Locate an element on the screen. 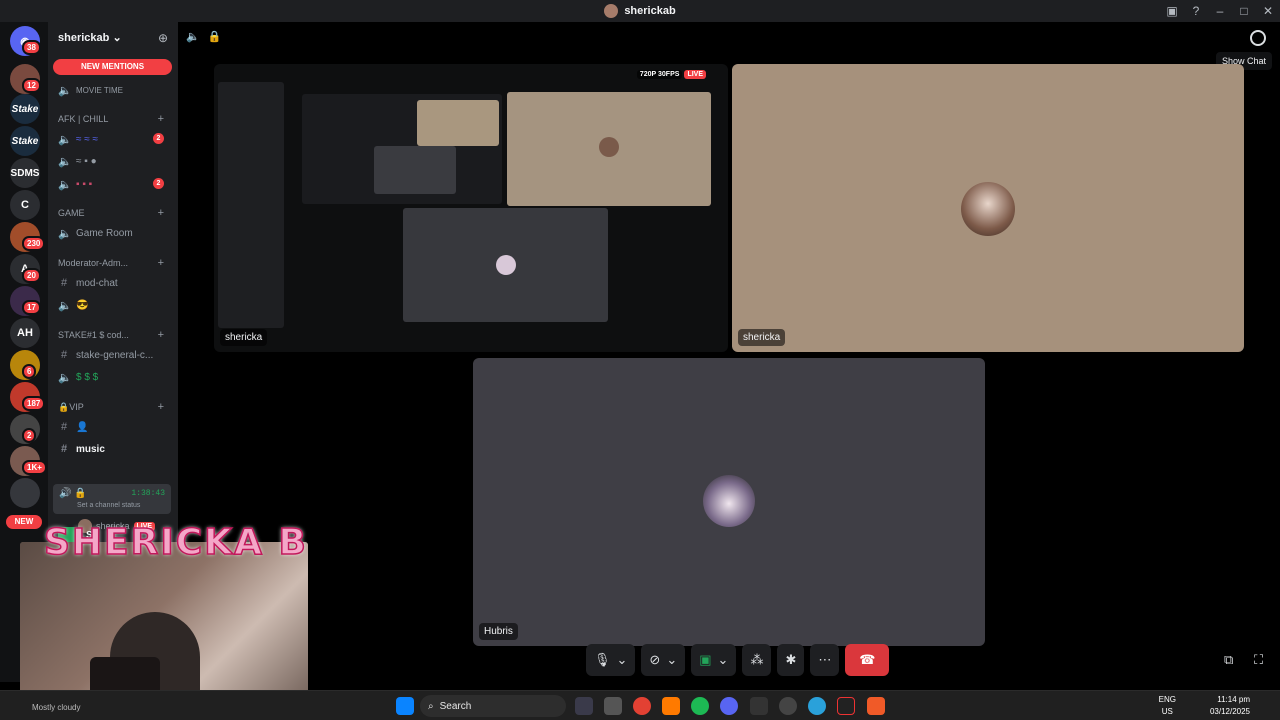  pop-out-icon: ⧉ is located at coordinates (1228, 660).